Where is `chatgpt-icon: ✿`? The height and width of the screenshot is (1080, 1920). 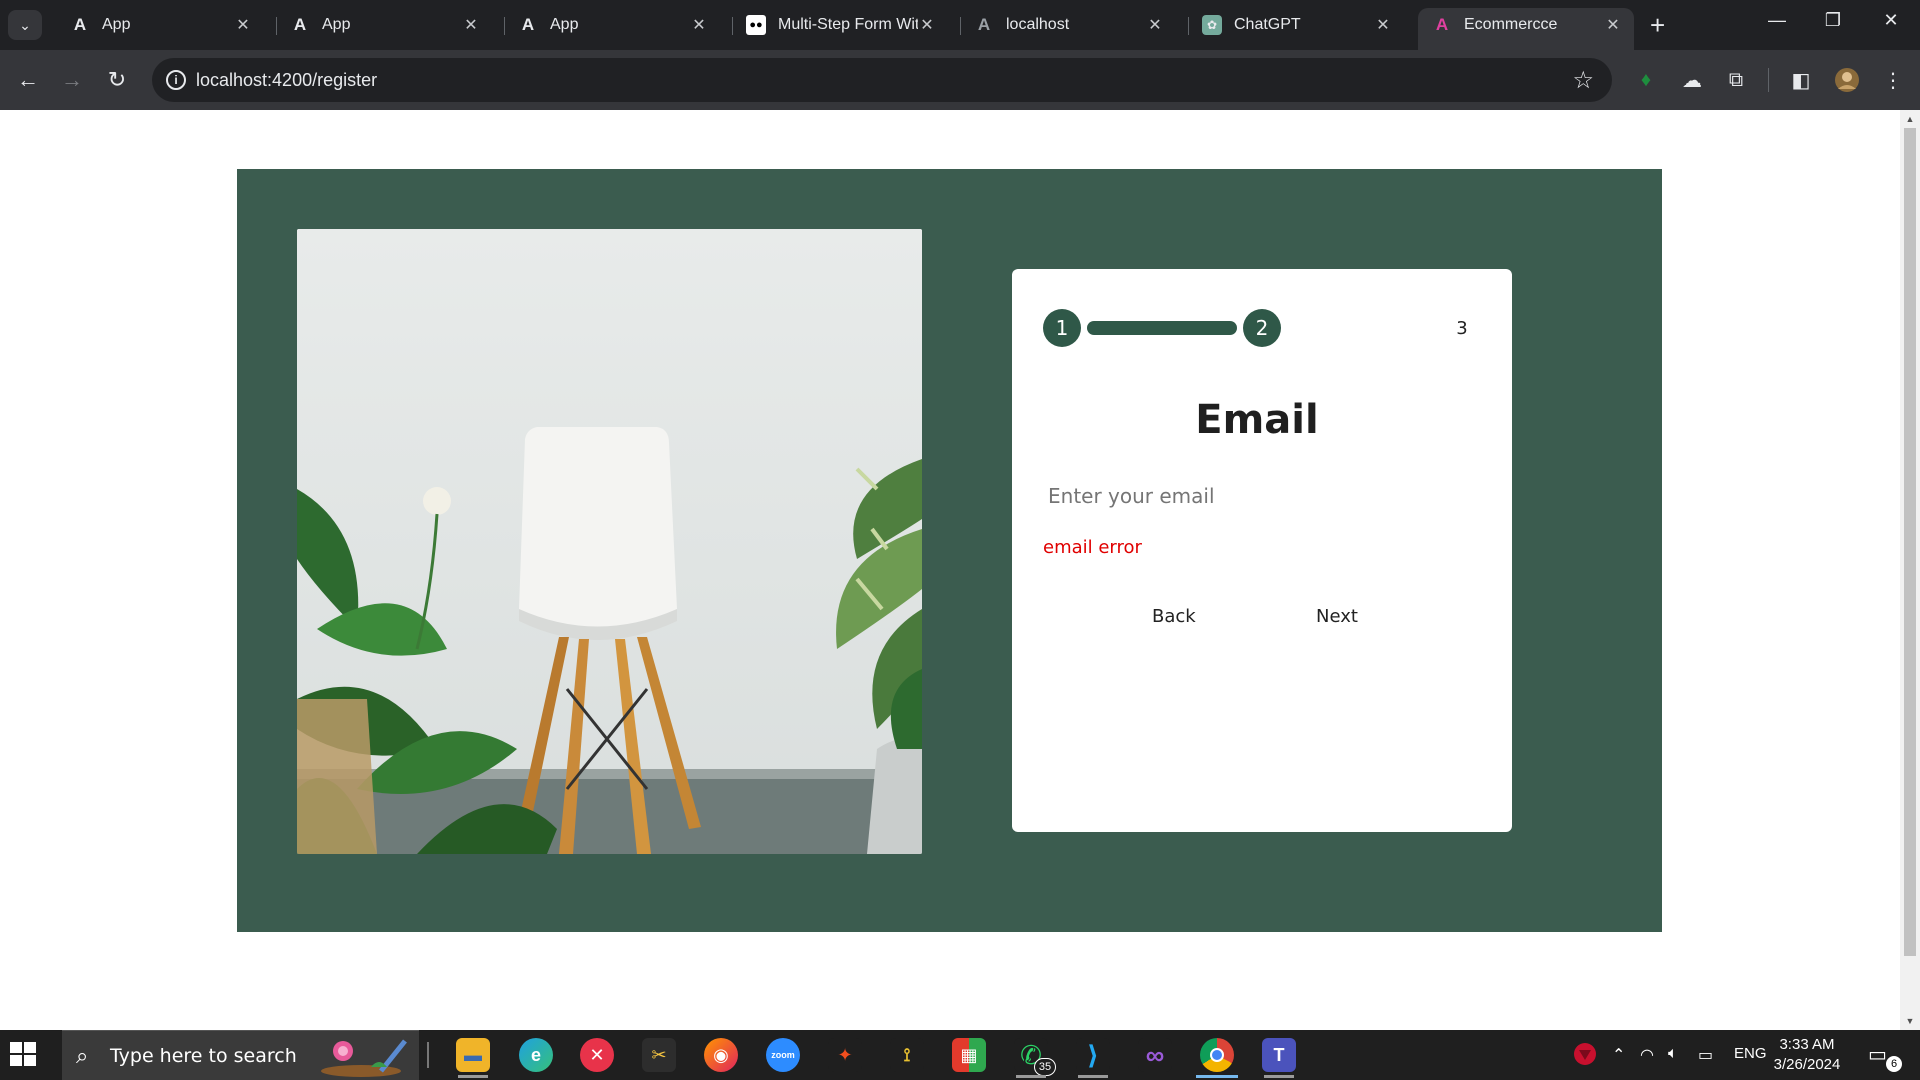
chatgpt-icon: ✿ is located at coordinates (1212, 25).